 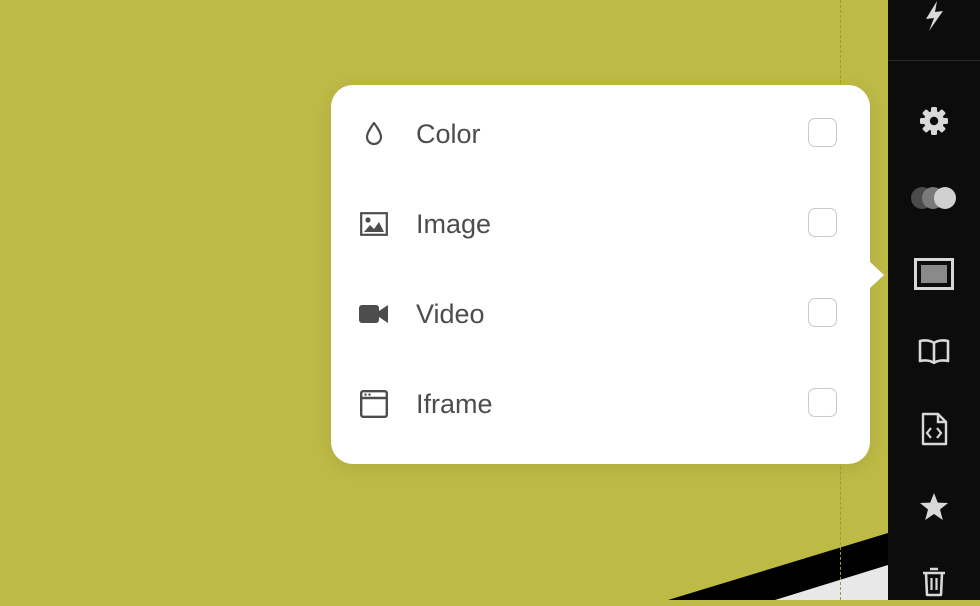 I want to click on star-icon, so click(x=934, y=507).